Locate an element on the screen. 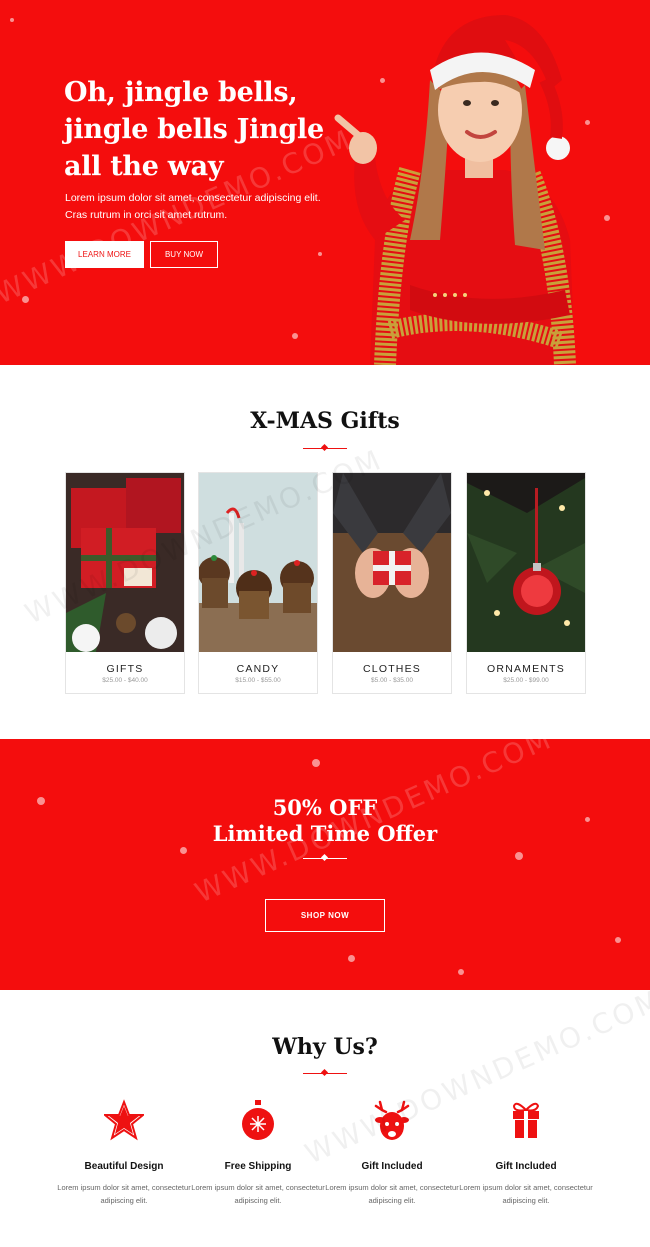 This screenshot has width=650, height=1247. why-us-divider is located at coordinates (325, 1073).